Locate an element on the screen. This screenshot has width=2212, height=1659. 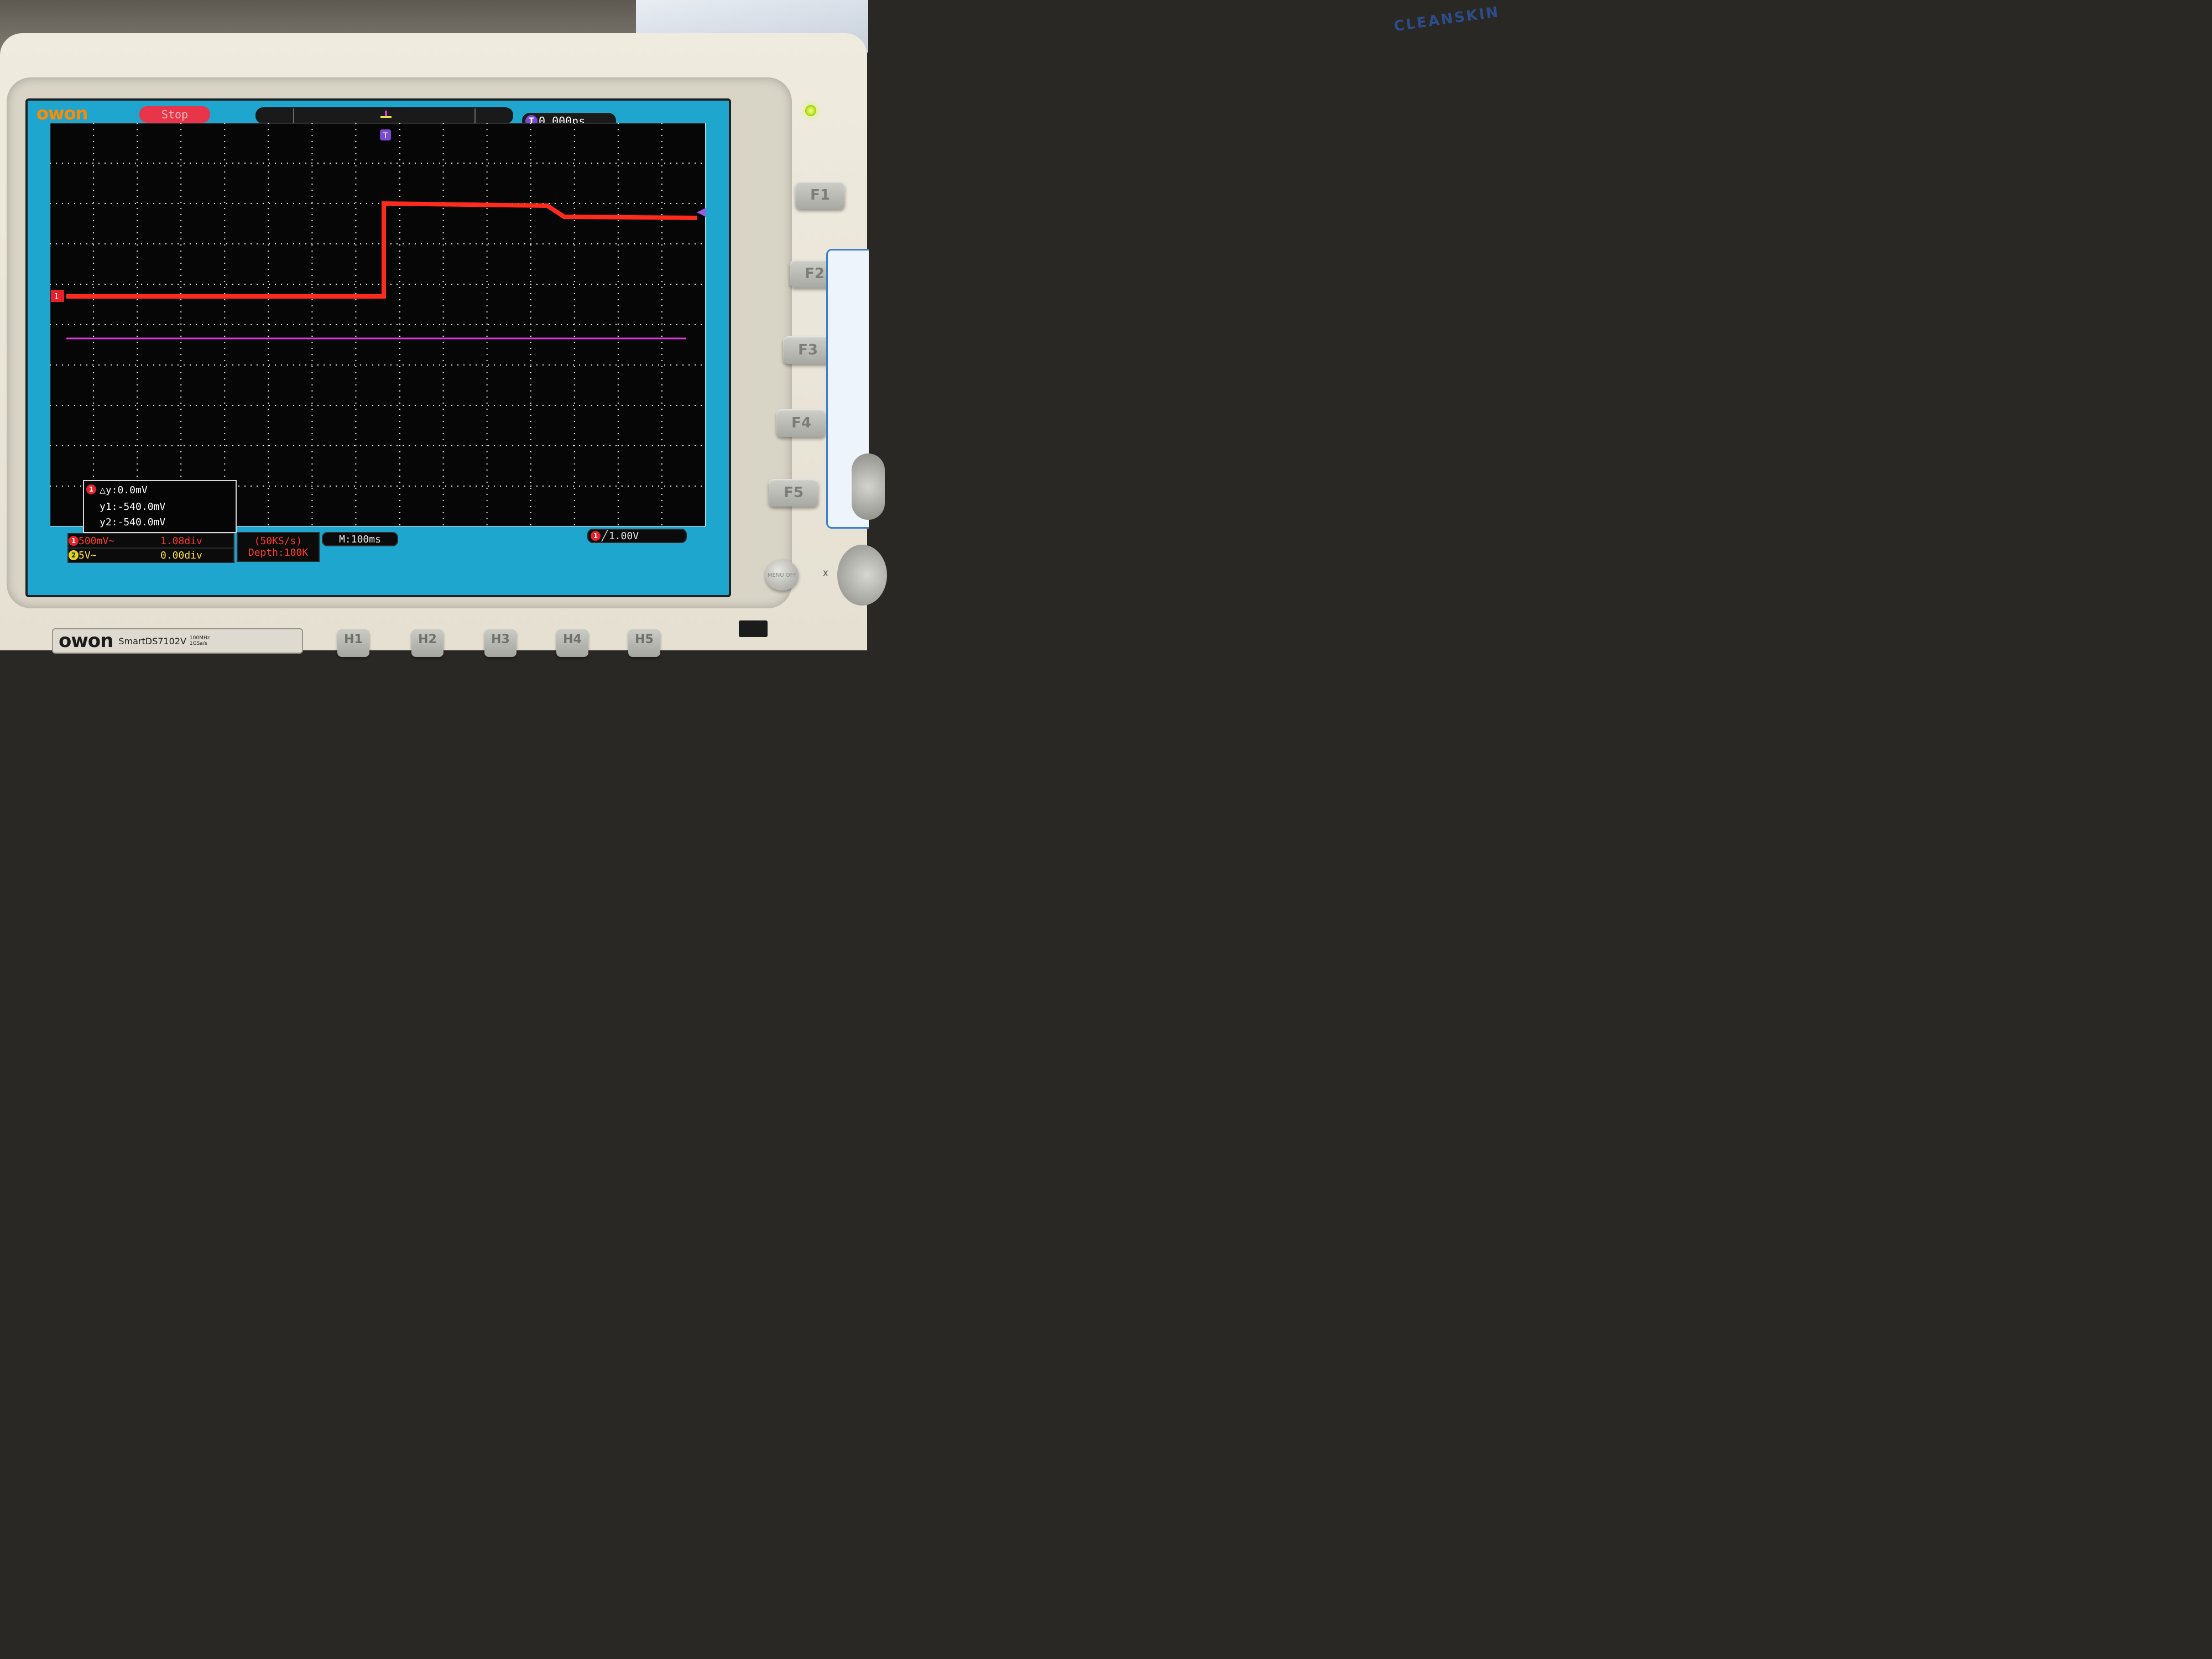
model-spec: 100MHz 1GSa/s is located at coordinates (200, 641).